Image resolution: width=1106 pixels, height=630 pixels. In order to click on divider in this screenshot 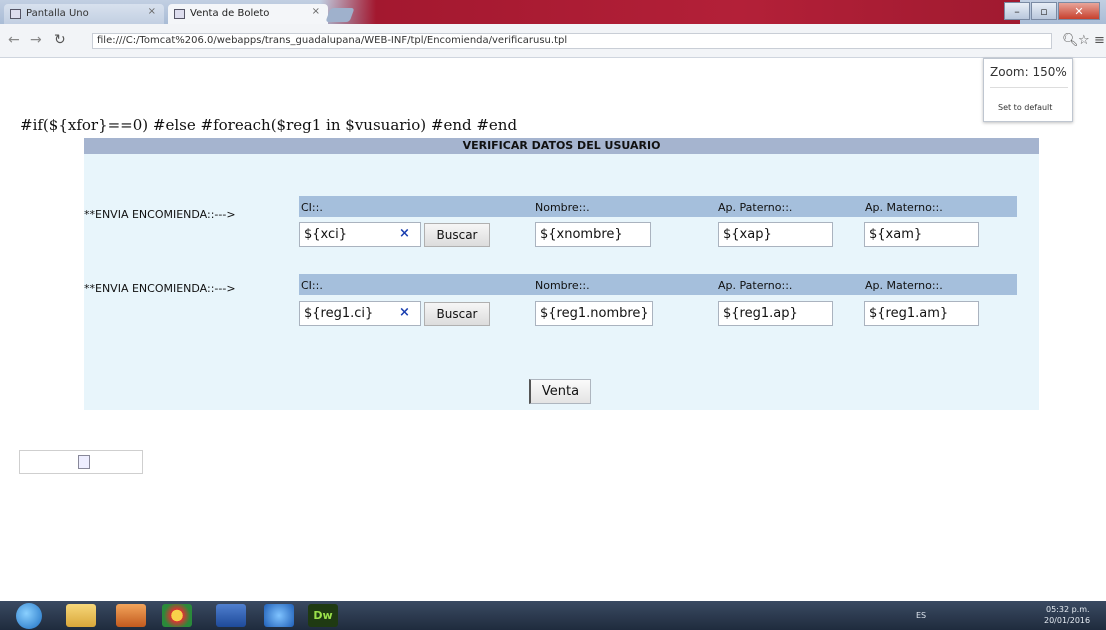, I will do `click(1029, 87)`.